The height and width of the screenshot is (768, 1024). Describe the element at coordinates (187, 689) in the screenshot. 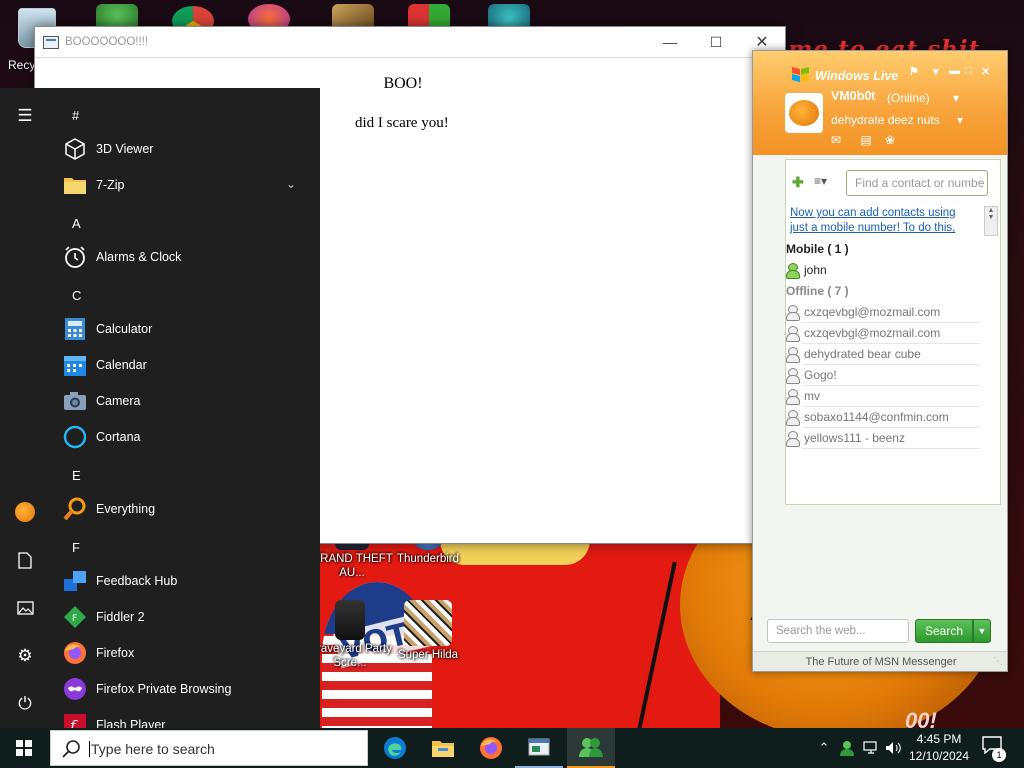

I see `app-firefox-private: Firefox Private Browsing` at that location.